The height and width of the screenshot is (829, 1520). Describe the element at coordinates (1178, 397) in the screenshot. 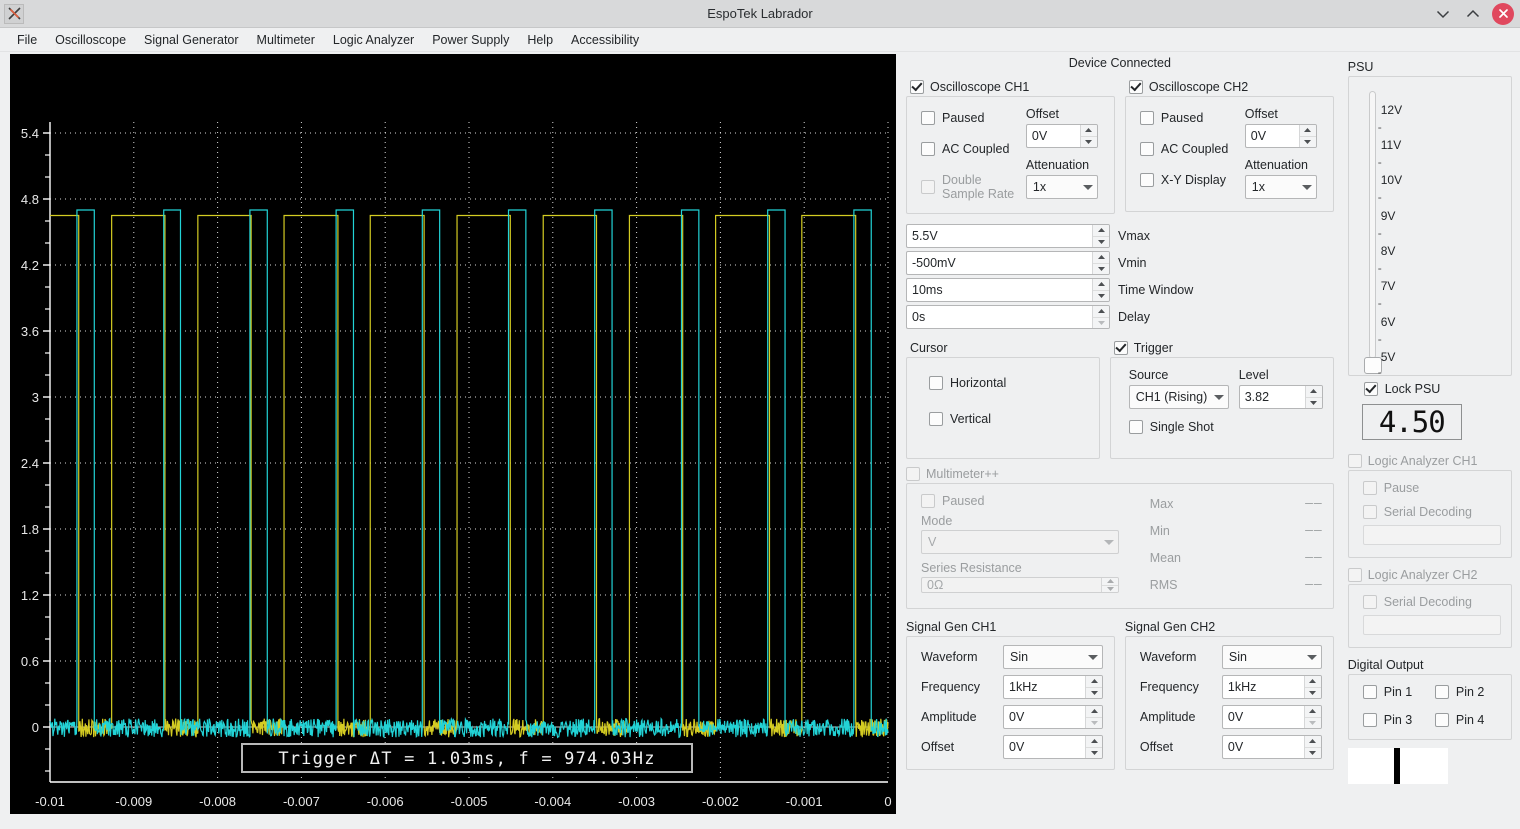

I see `trigger-source-combo: CH1 (Rising)` at that location.